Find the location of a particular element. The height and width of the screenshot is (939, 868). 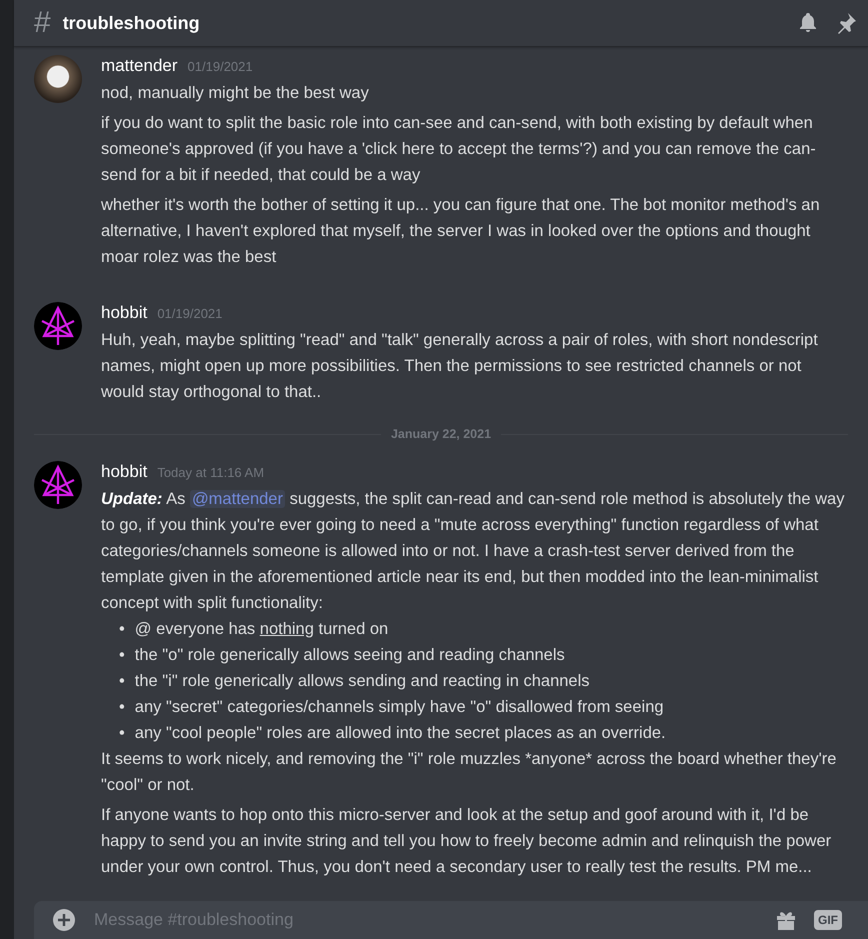

plus-icon is located at coordinates (64, 920).